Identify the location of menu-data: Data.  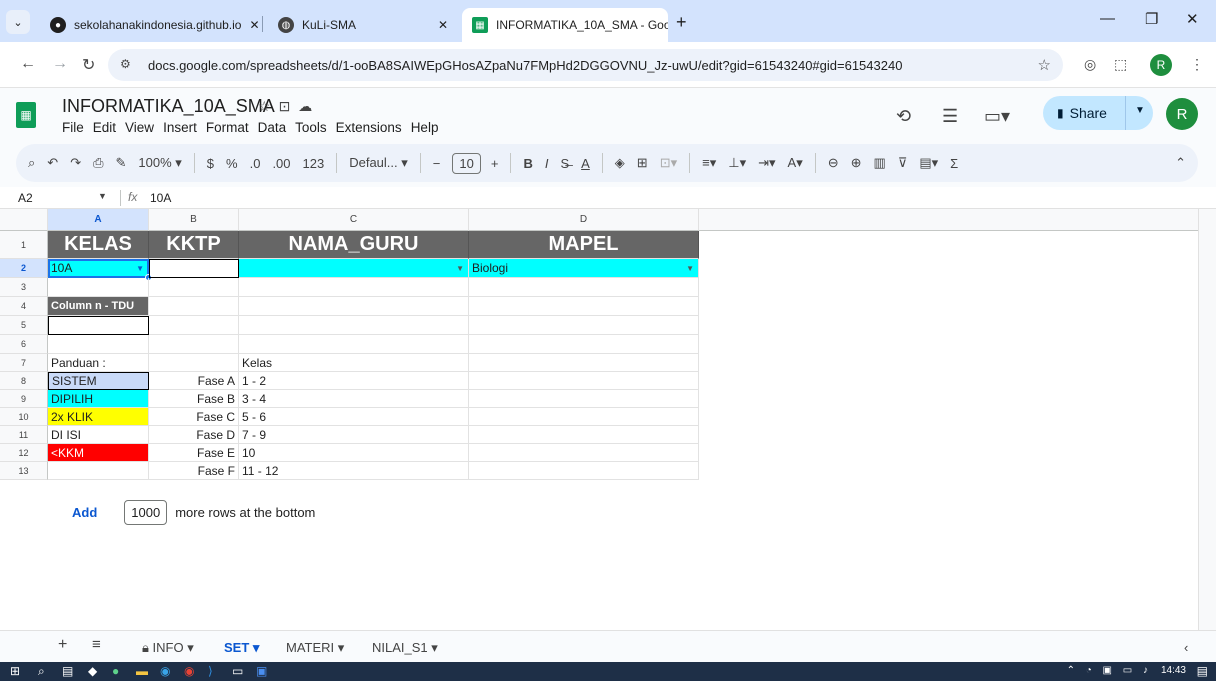
(272, 127).